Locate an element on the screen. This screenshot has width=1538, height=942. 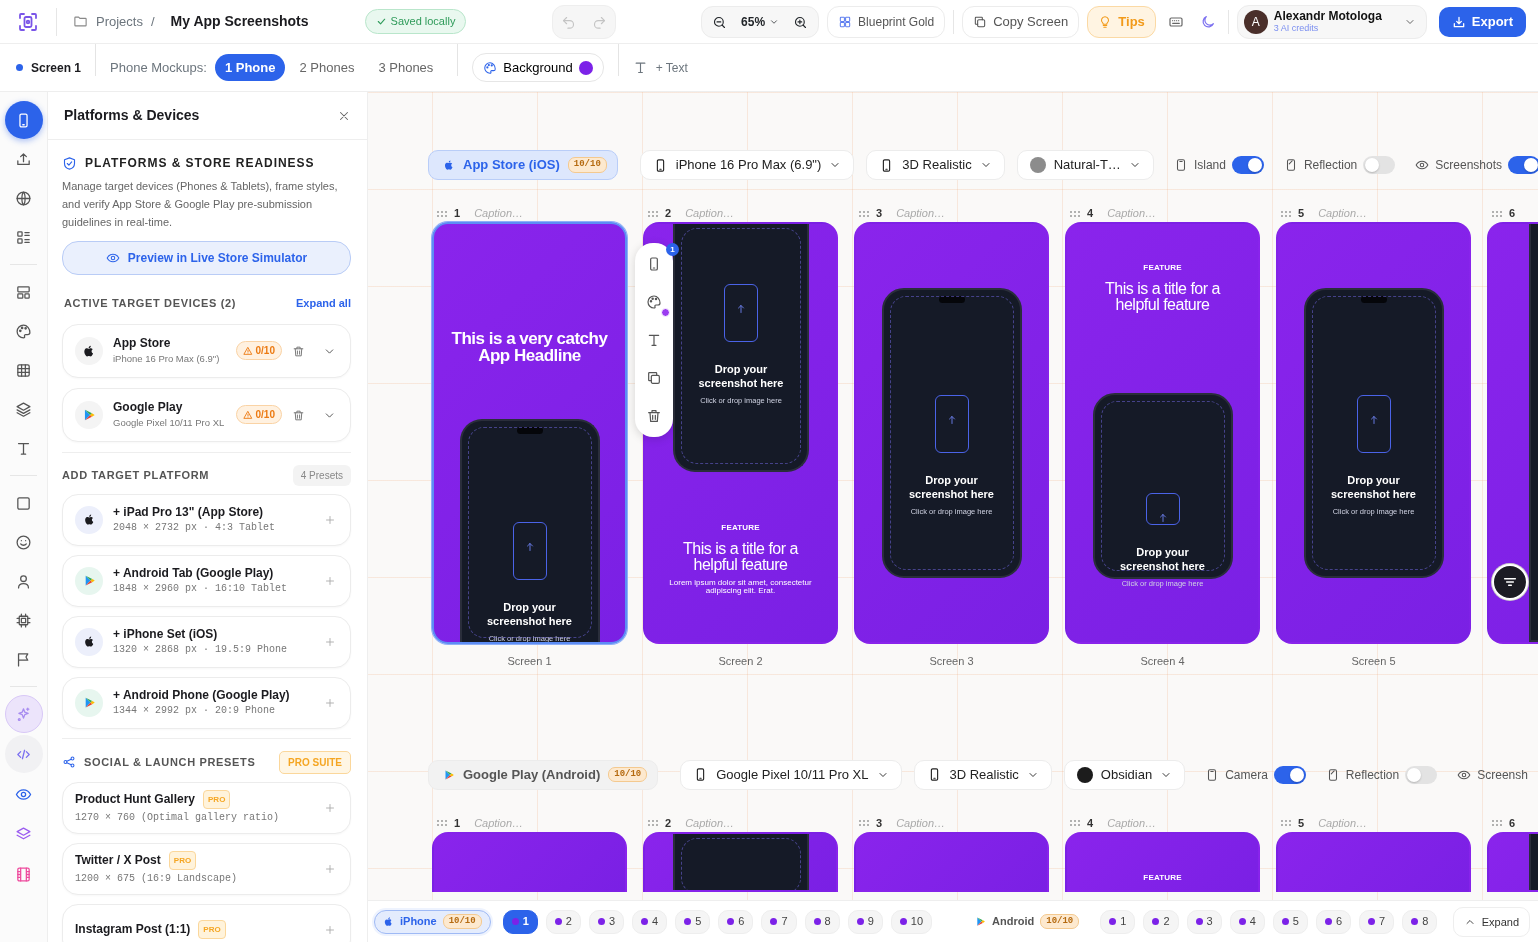
project-title: My App Screenshots is located at coordinates (239, 21).